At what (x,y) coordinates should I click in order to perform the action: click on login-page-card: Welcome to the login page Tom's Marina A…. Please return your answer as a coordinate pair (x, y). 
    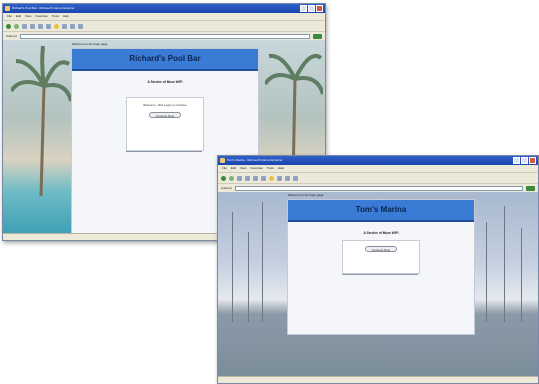
    Looking at the image, I should click on (381, 264).